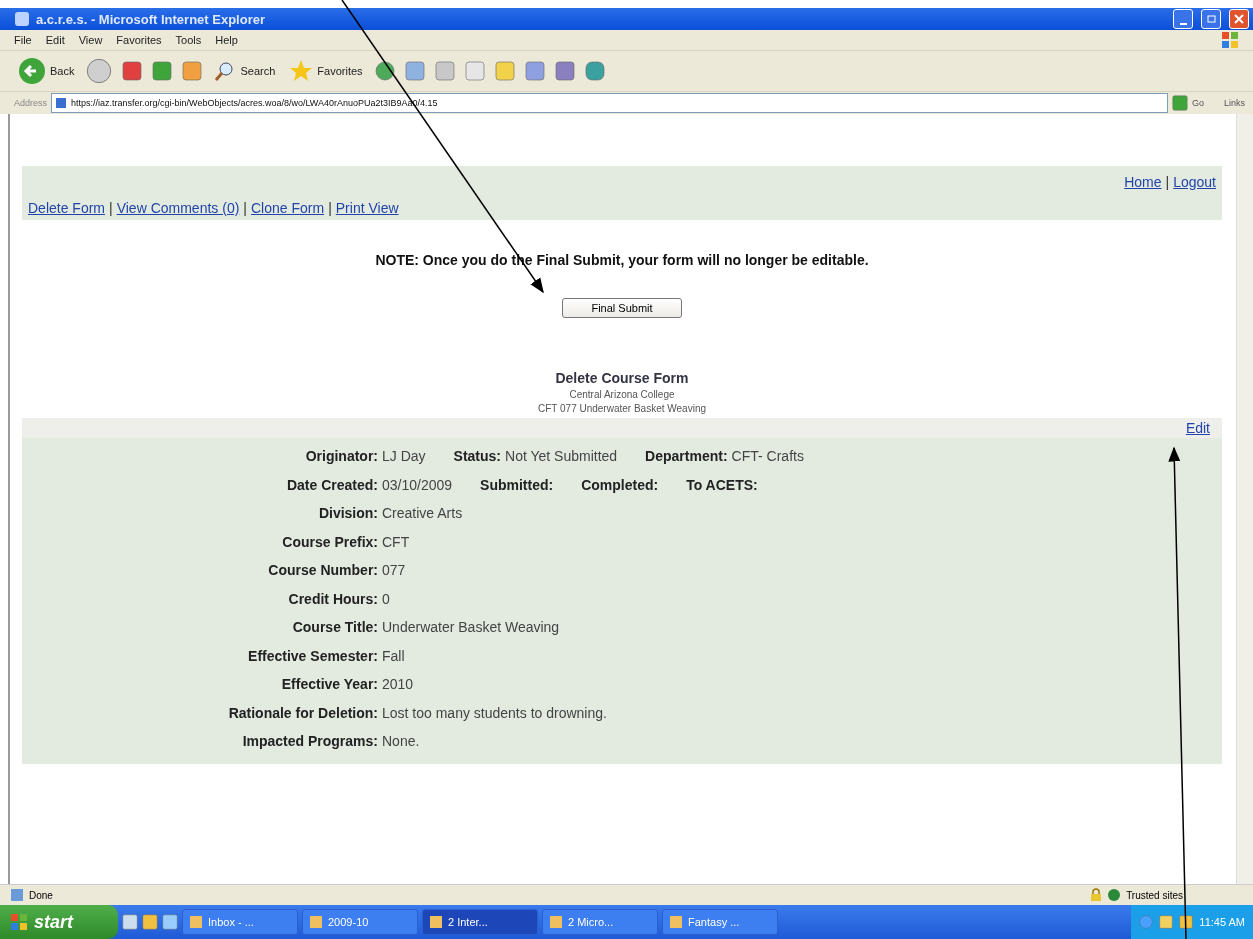 Image resolution: width=1253 pixels, height=939 pixels. What do you see at coordinates (494, 712) in the screenshot?
I see `field-value: Lost too many students to drowning.` at bounding box center [494, 712].